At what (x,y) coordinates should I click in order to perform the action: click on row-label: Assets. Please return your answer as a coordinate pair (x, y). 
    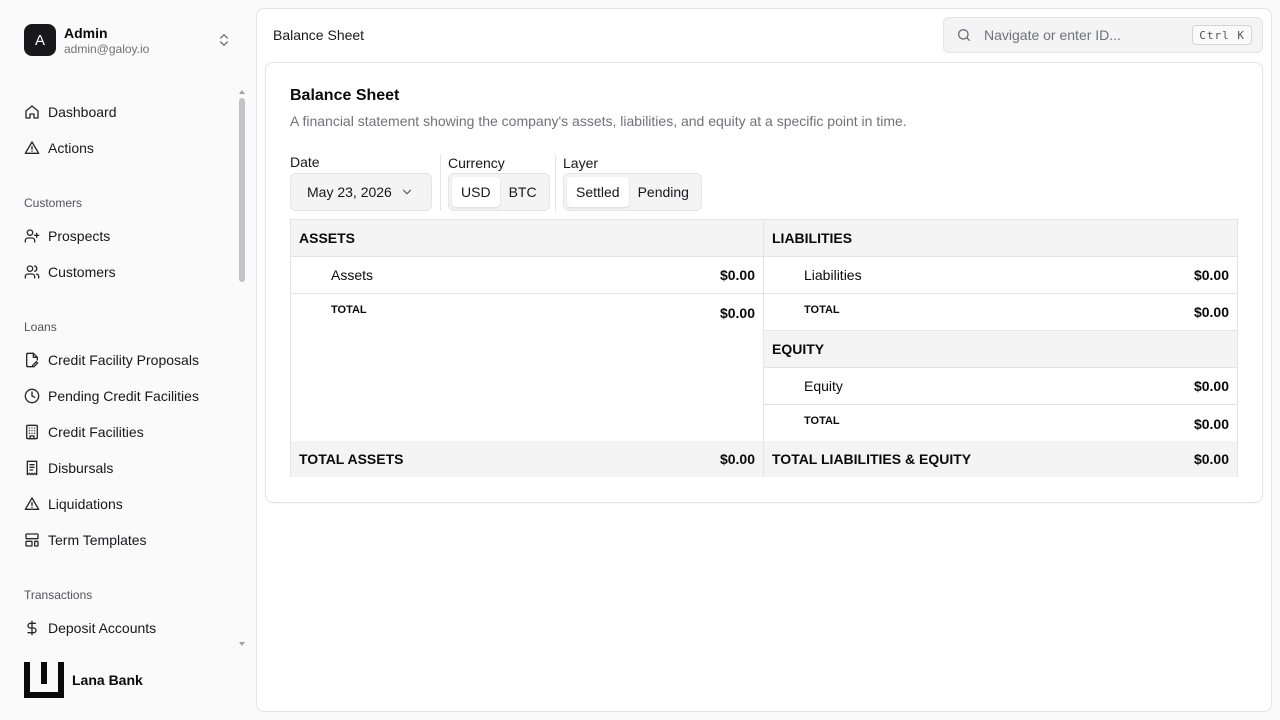
    Looking at the image, I should click on (352, 275).